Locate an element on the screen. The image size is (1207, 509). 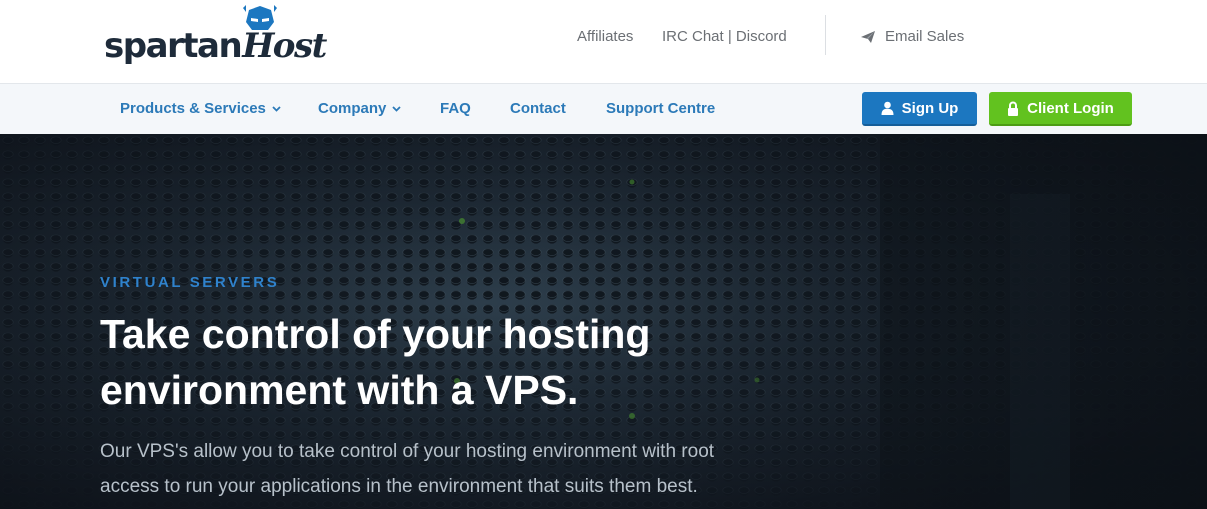
lock-icon is located at coordinates (1013, 108).